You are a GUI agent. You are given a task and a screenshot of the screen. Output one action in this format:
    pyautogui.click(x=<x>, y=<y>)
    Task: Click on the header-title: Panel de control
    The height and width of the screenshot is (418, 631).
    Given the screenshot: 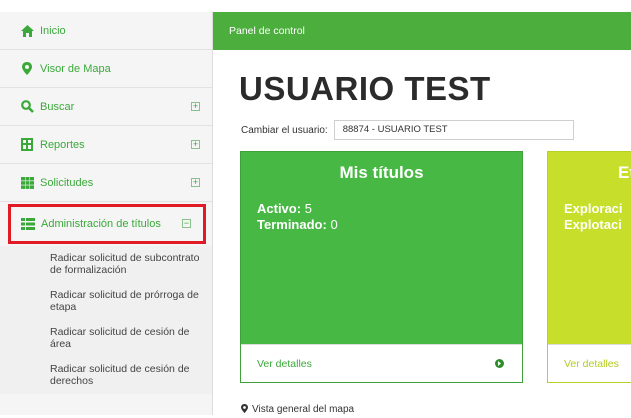 What is the action you would take?
    pyautogui.click(x=267, y=31)
    